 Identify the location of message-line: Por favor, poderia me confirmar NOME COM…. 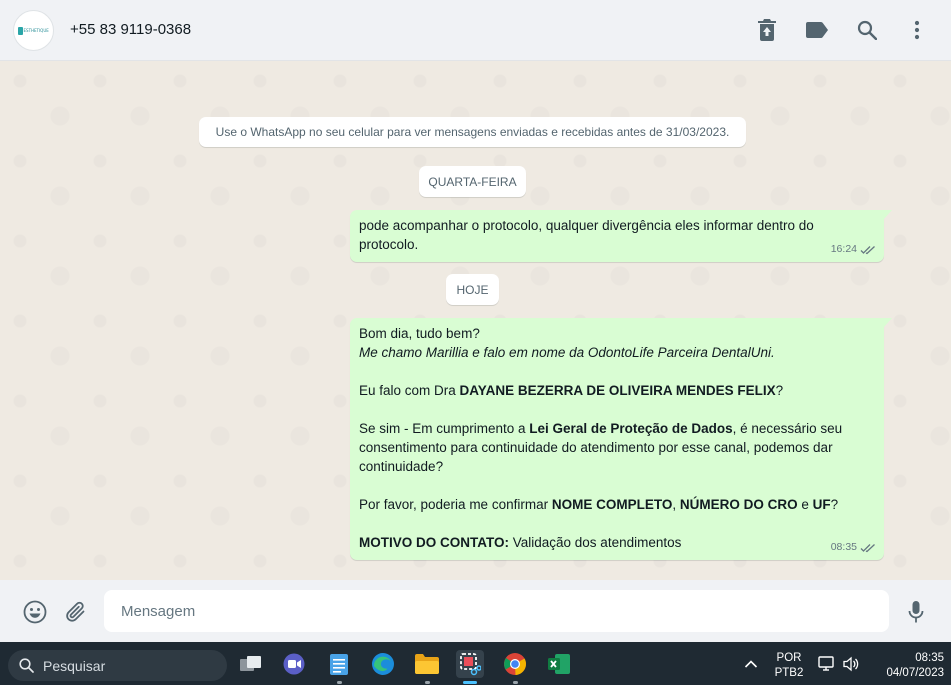
(617, 504).